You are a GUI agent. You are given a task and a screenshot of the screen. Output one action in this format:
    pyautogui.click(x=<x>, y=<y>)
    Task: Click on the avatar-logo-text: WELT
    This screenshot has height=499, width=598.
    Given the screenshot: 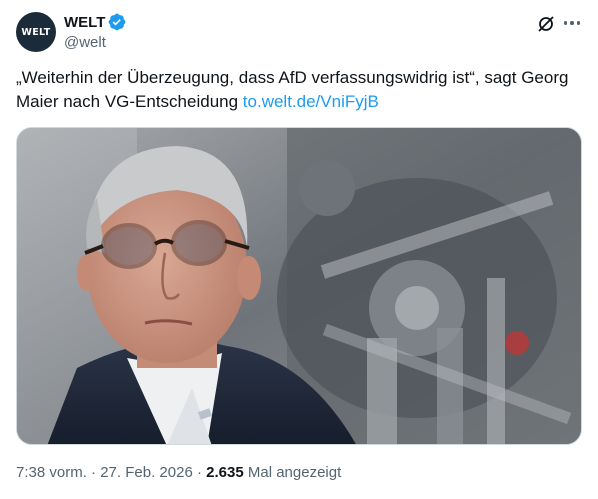 What is the action you would take?
    pyautogui.click(x=36, y=32)
    